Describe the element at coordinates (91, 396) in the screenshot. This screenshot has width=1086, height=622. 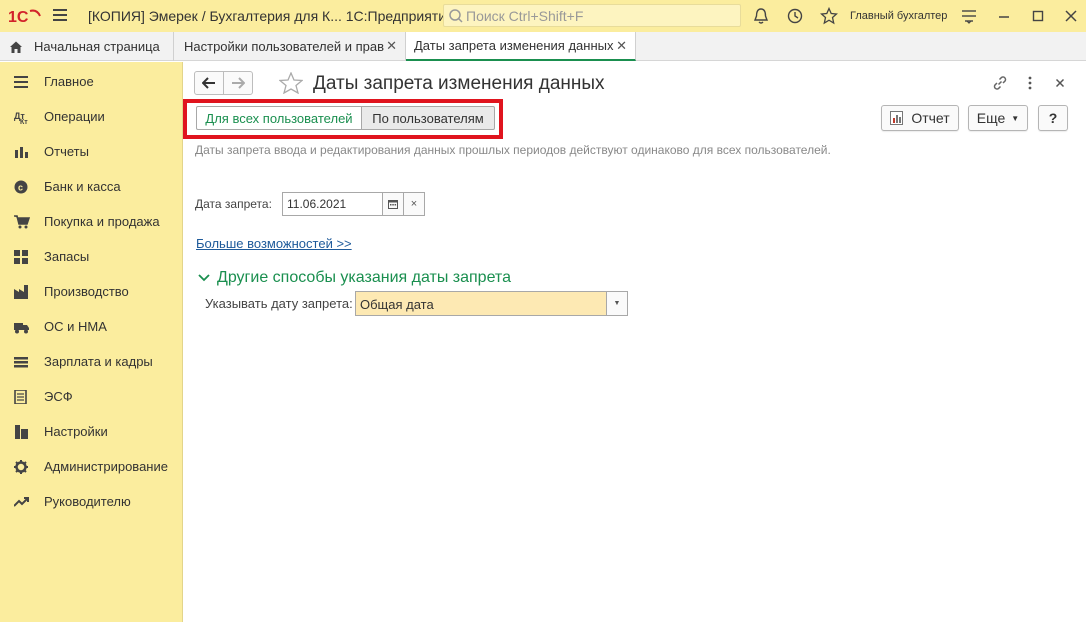
I see `sidebar-item-esf: ЭСФ` at that location.